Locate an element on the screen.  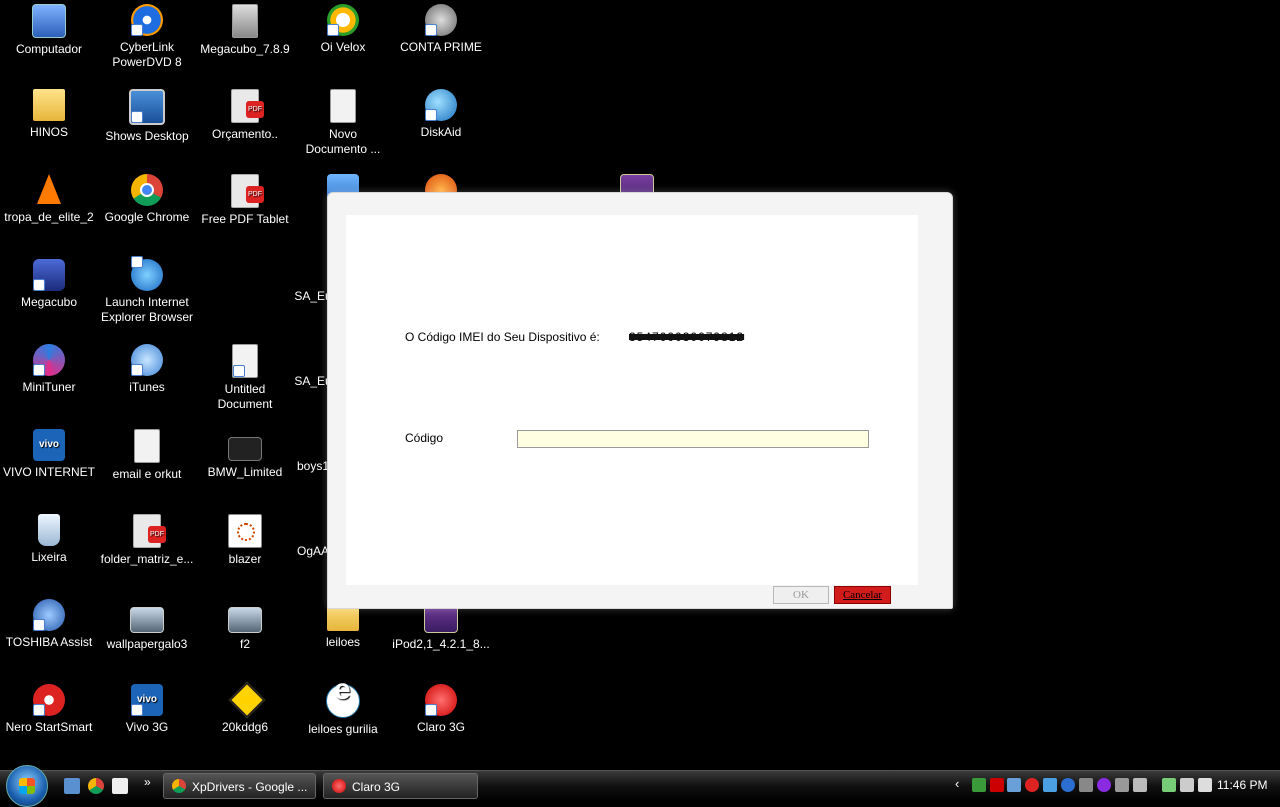
desktop-icon-claro-3g: Claro 3G is located at coordinates (441, 709).